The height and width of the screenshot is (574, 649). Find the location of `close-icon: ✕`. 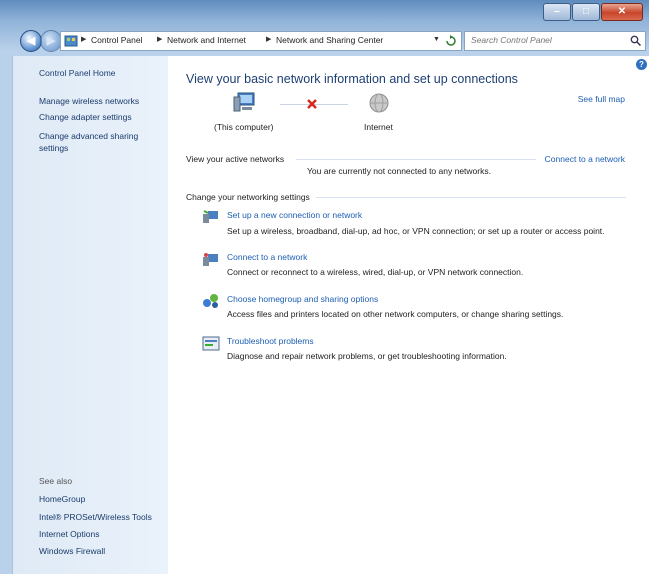

close-icon: ✕ is located at coordinates (622, 11).